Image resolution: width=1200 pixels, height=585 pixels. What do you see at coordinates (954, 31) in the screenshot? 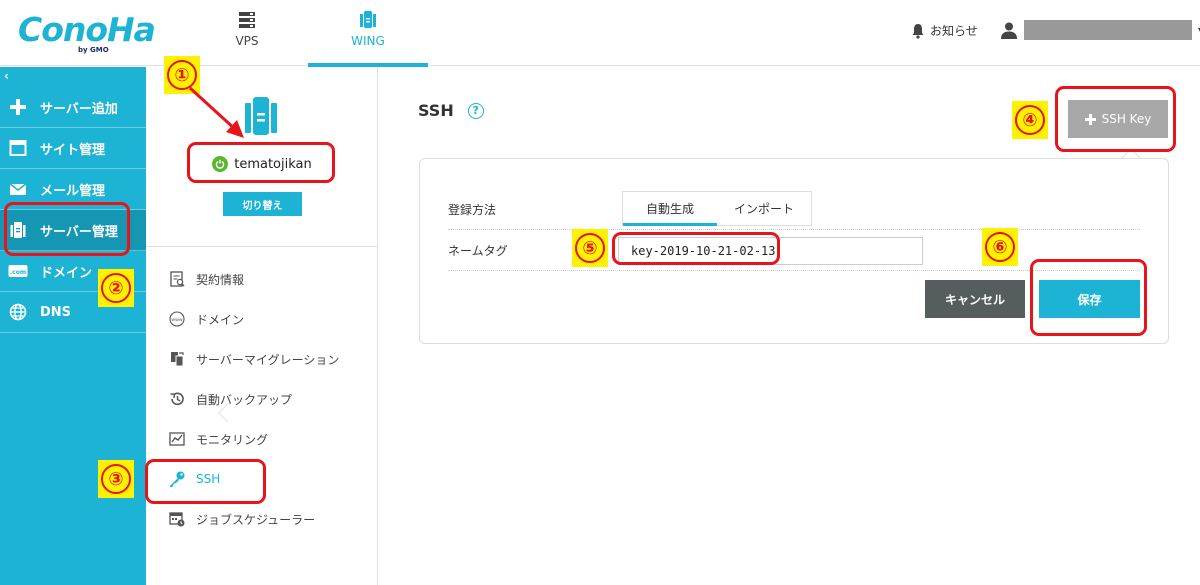
I see `notice-label: お知らせ` at bounding box center [954, 31].